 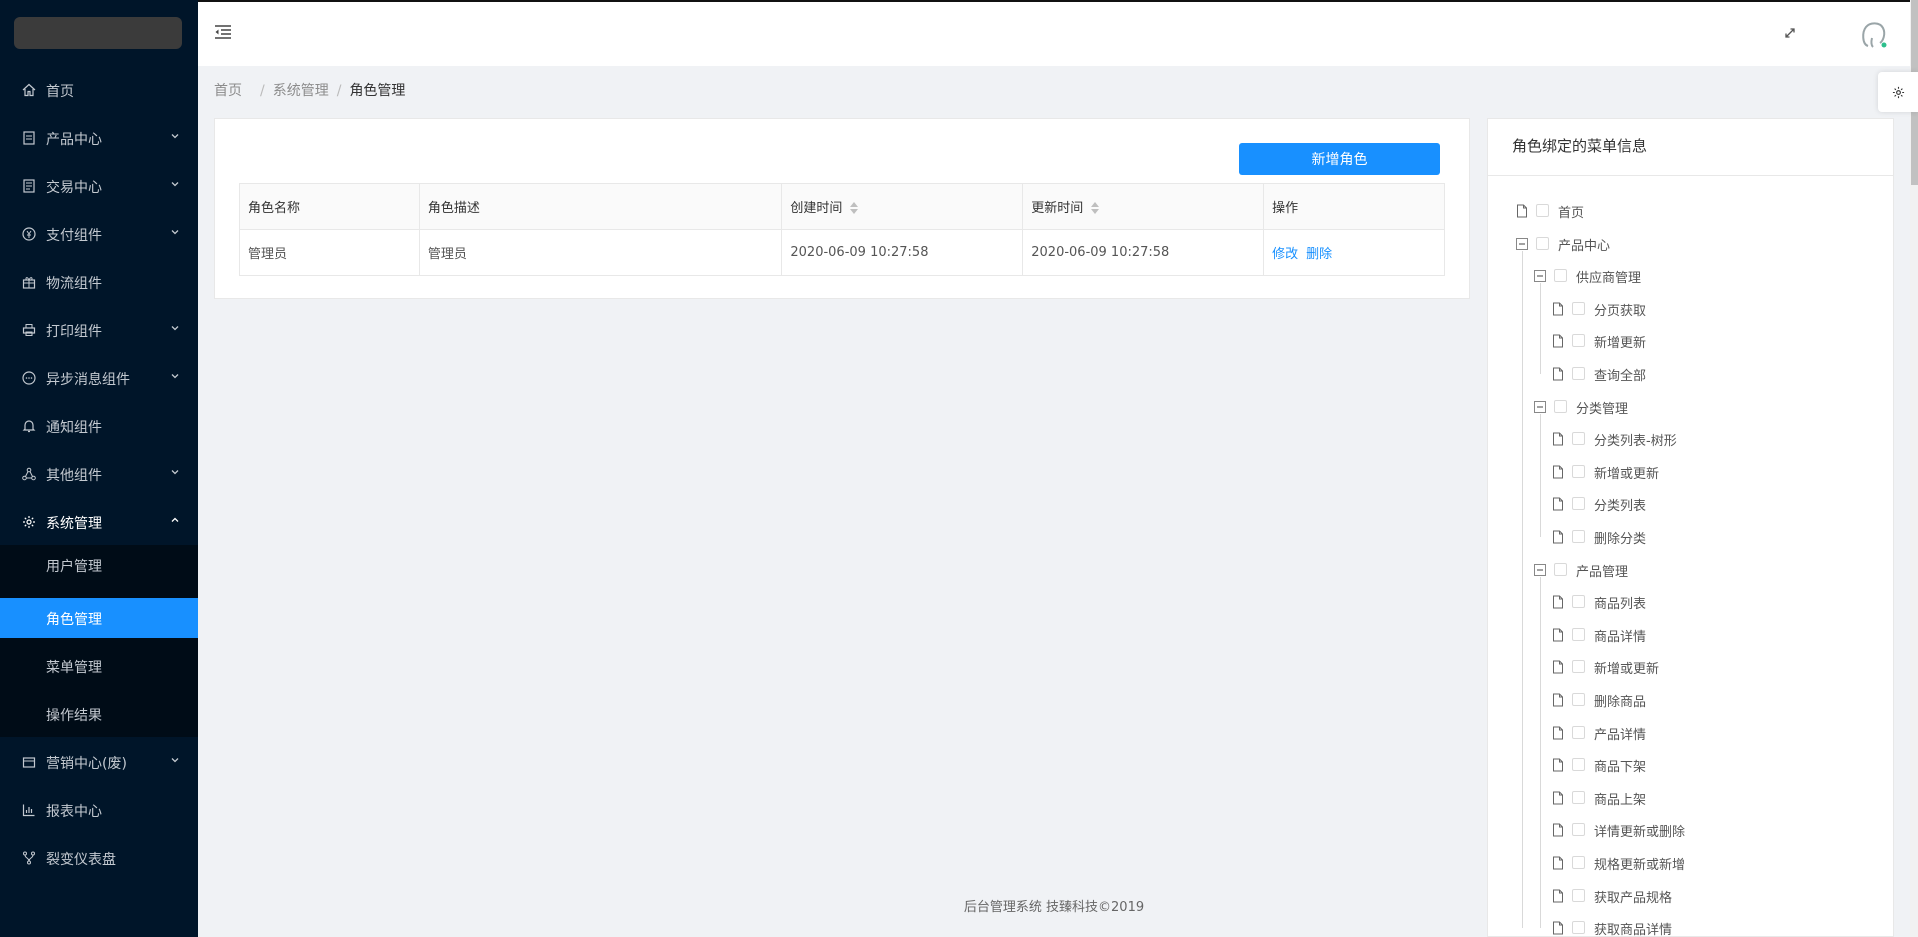 What do you see at coordinates (99, 666) in the screenshot?
I see `sidebar-subitem-menus: 菜单管理` at bounding box center [99, 666].